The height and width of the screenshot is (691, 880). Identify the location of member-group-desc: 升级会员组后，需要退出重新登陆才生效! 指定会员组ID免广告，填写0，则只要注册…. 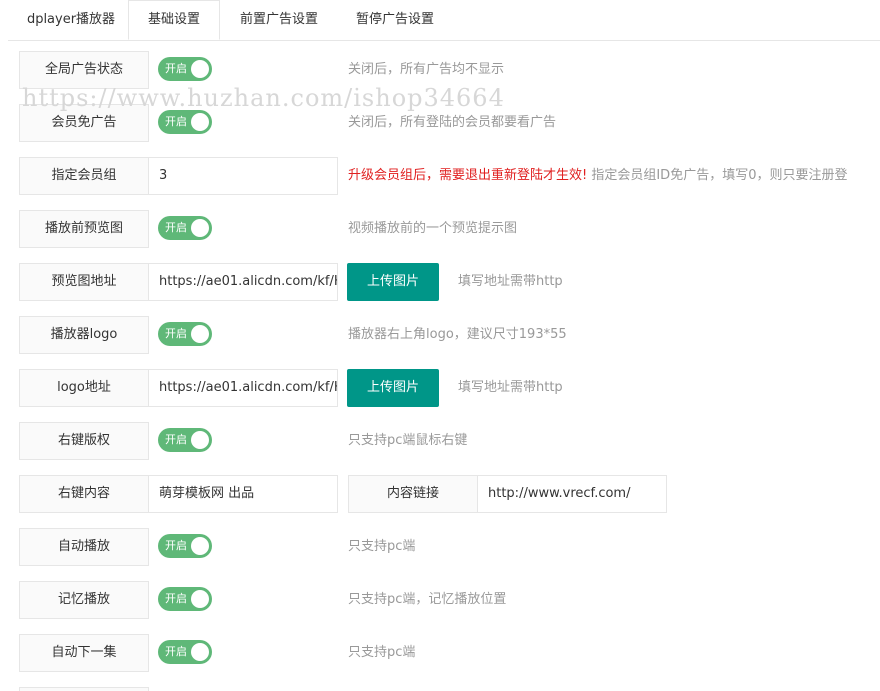
(597, 176).